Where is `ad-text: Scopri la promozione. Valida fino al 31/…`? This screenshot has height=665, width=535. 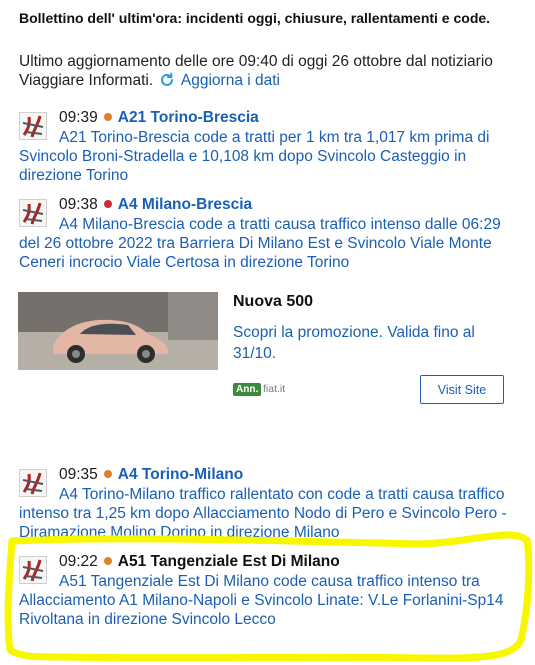
ad-text: Scopri la promozione. Valida fino al 31/… is located at coordinates (373, 343).